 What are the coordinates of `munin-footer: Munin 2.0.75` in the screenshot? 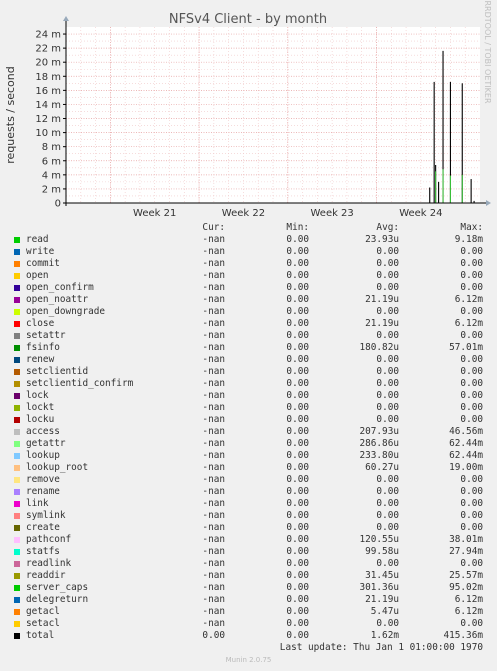 It's located at (248, 660).